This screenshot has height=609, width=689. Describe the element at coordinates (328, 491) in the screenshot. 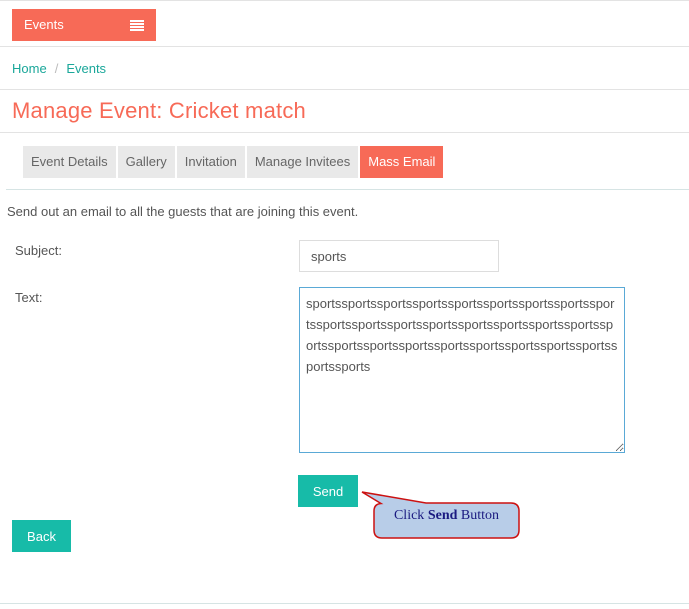

I see `send-button: Send` at that location.